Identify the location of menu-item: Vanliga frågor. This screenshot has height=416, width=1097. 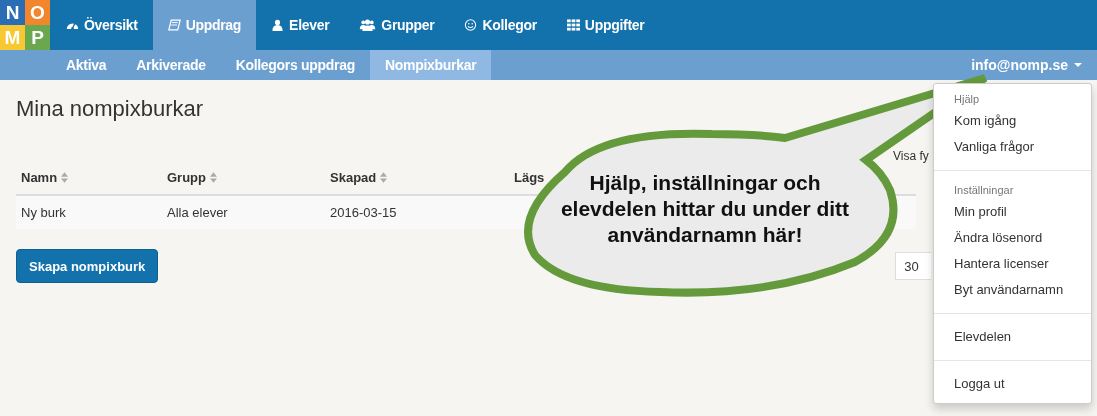
(1012, 147).